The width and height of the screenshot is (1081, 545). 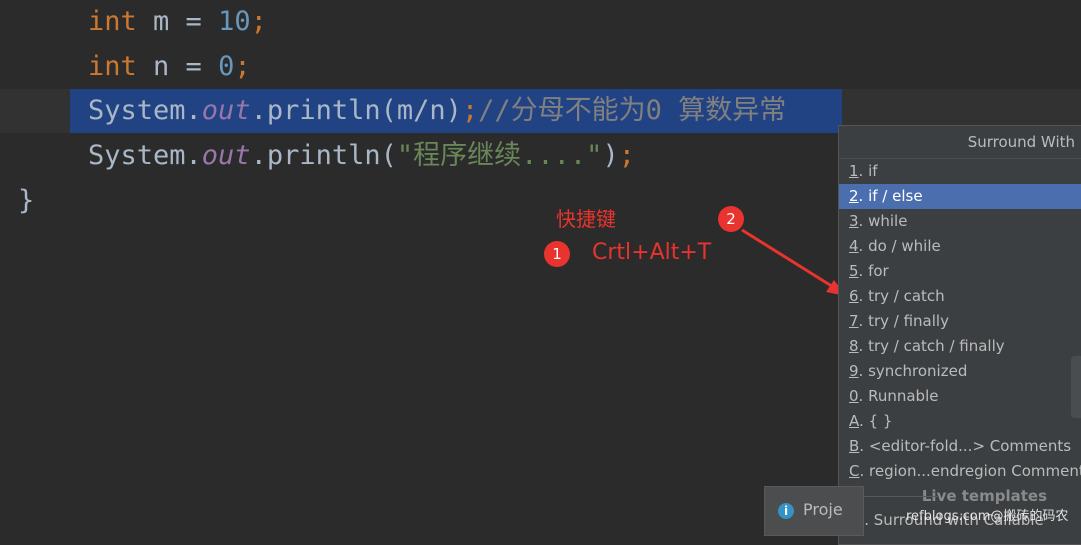 I want to click on closing-brace: }, so click(x=26, y=200).